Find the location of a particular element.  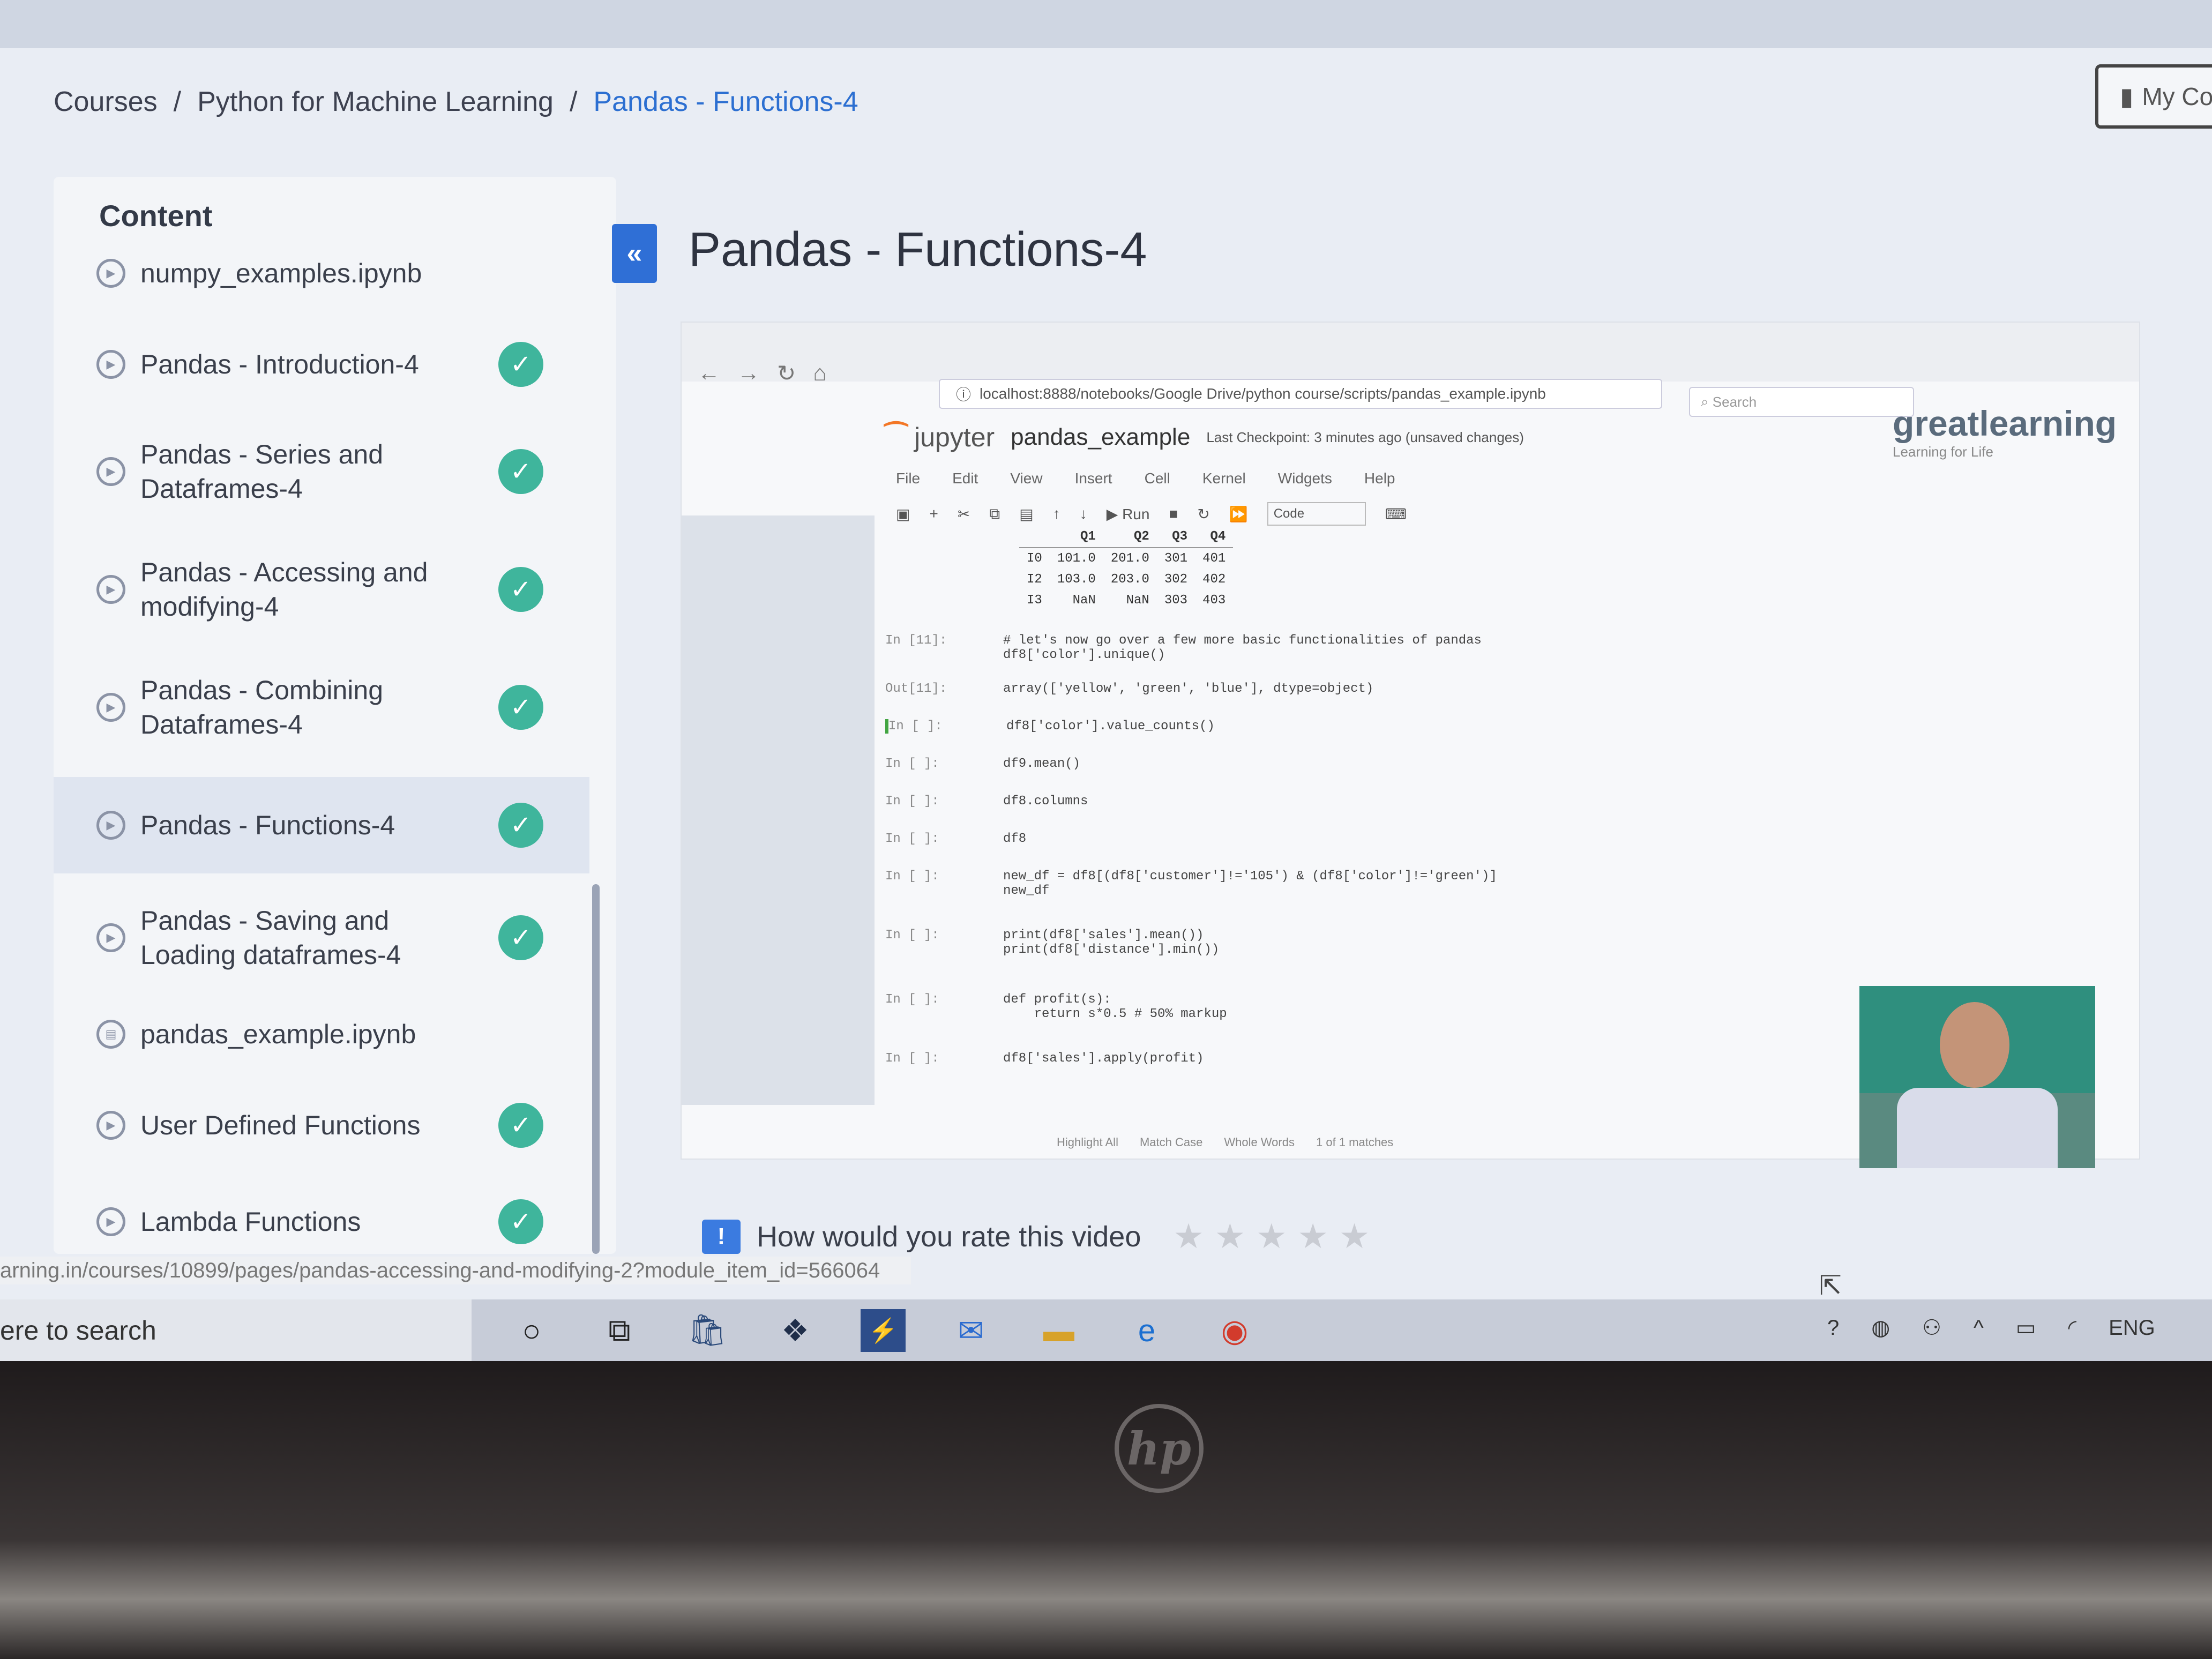

sidebar-item-pandas-accessing: ▶ Pandas - Accessing and modifying-4 ✓ is located at coordinates (321, 589).